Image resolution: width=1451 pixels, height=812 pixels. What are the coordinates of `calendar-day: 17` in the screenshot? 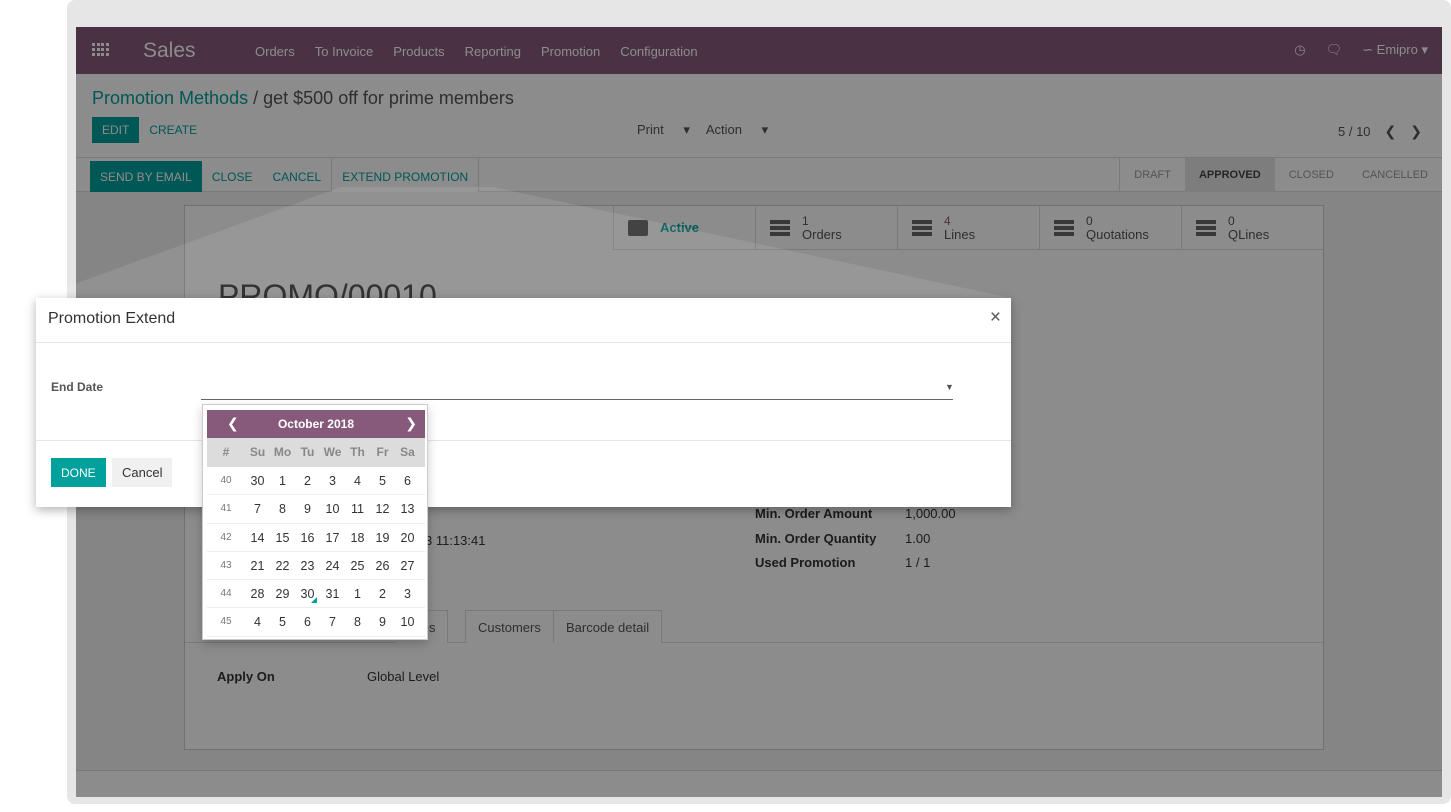 It's located at (332, 537).